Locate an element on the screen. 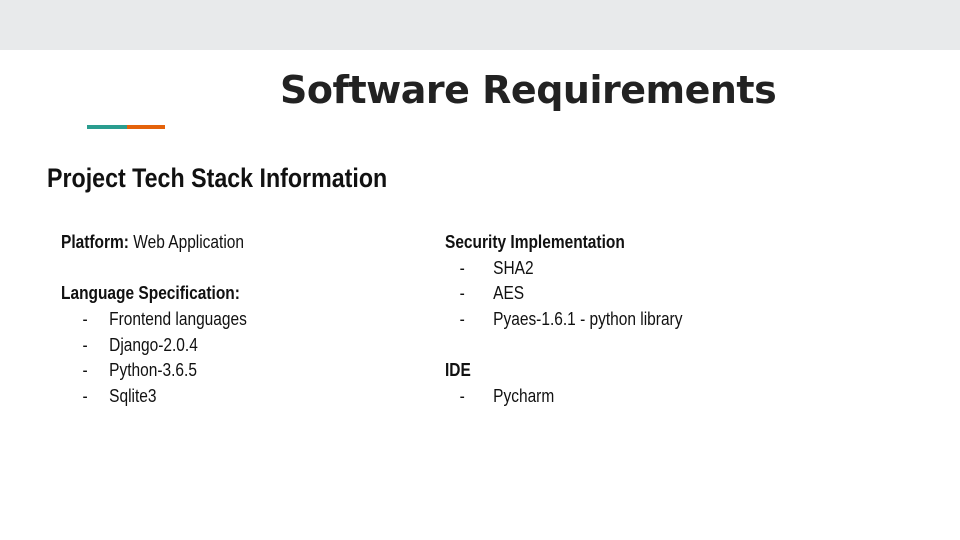 The width and height of the screenshot is (960, 540). platform-line: Platform: Web Application is located at coordinates (154, 243).